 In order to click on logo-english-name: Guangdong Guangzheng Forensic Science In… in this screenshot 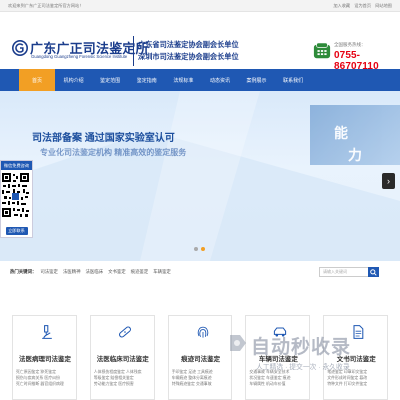, I will do `click(79, 56)`.